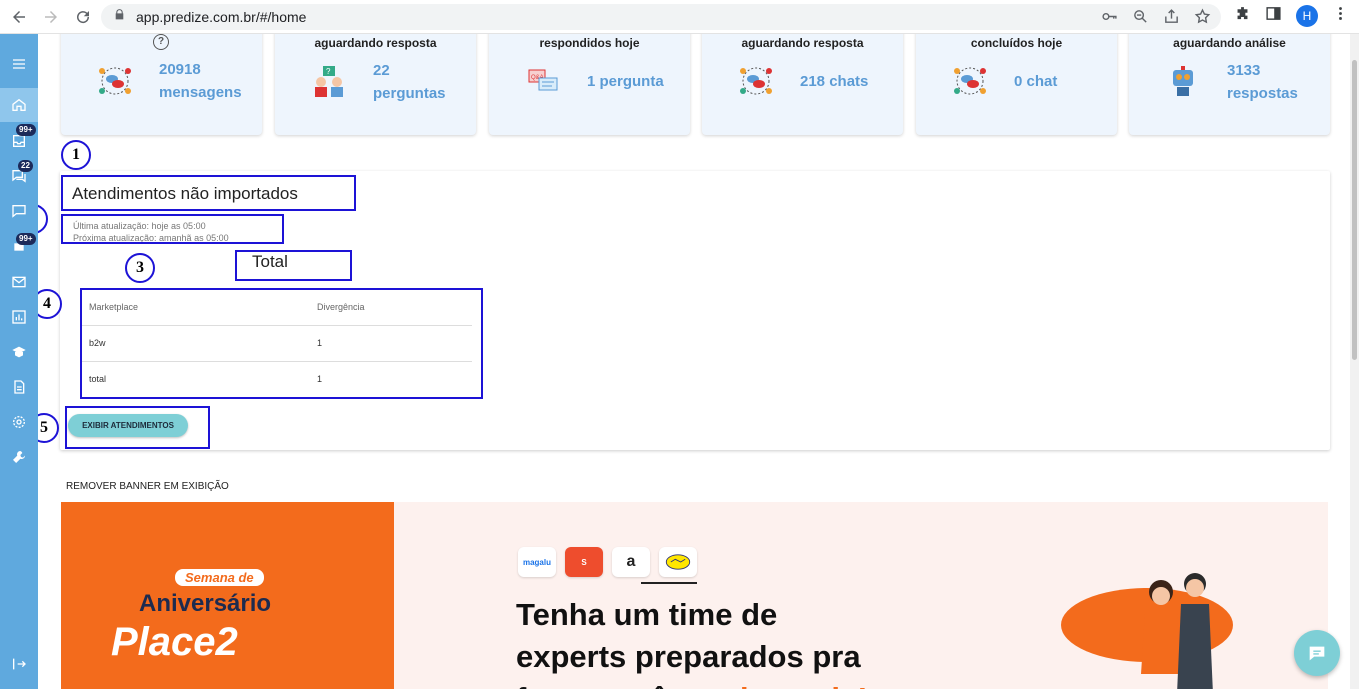 This screenshot has height=689, width=1359. Describe the element at coordinates (688, 656) in the screenshot. I see `headline-line-2: experts preparados pra` at that location.